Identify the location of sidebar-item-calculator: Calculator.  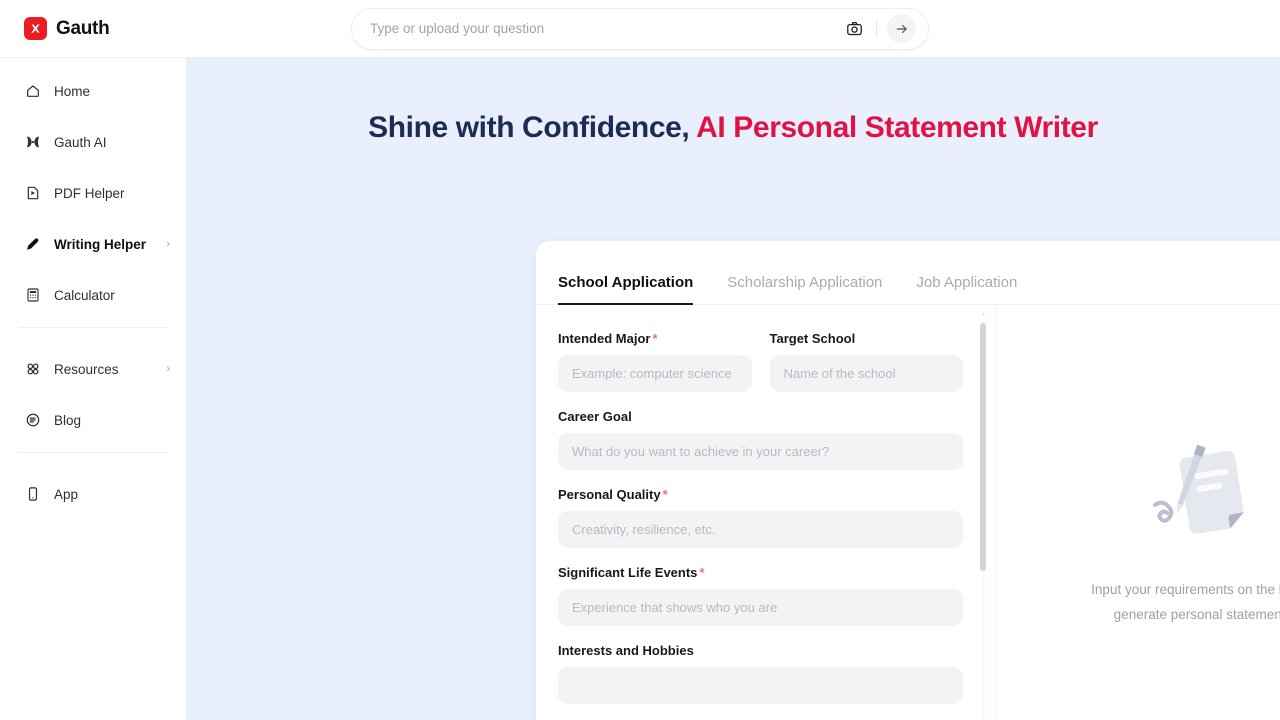
(93, 295).